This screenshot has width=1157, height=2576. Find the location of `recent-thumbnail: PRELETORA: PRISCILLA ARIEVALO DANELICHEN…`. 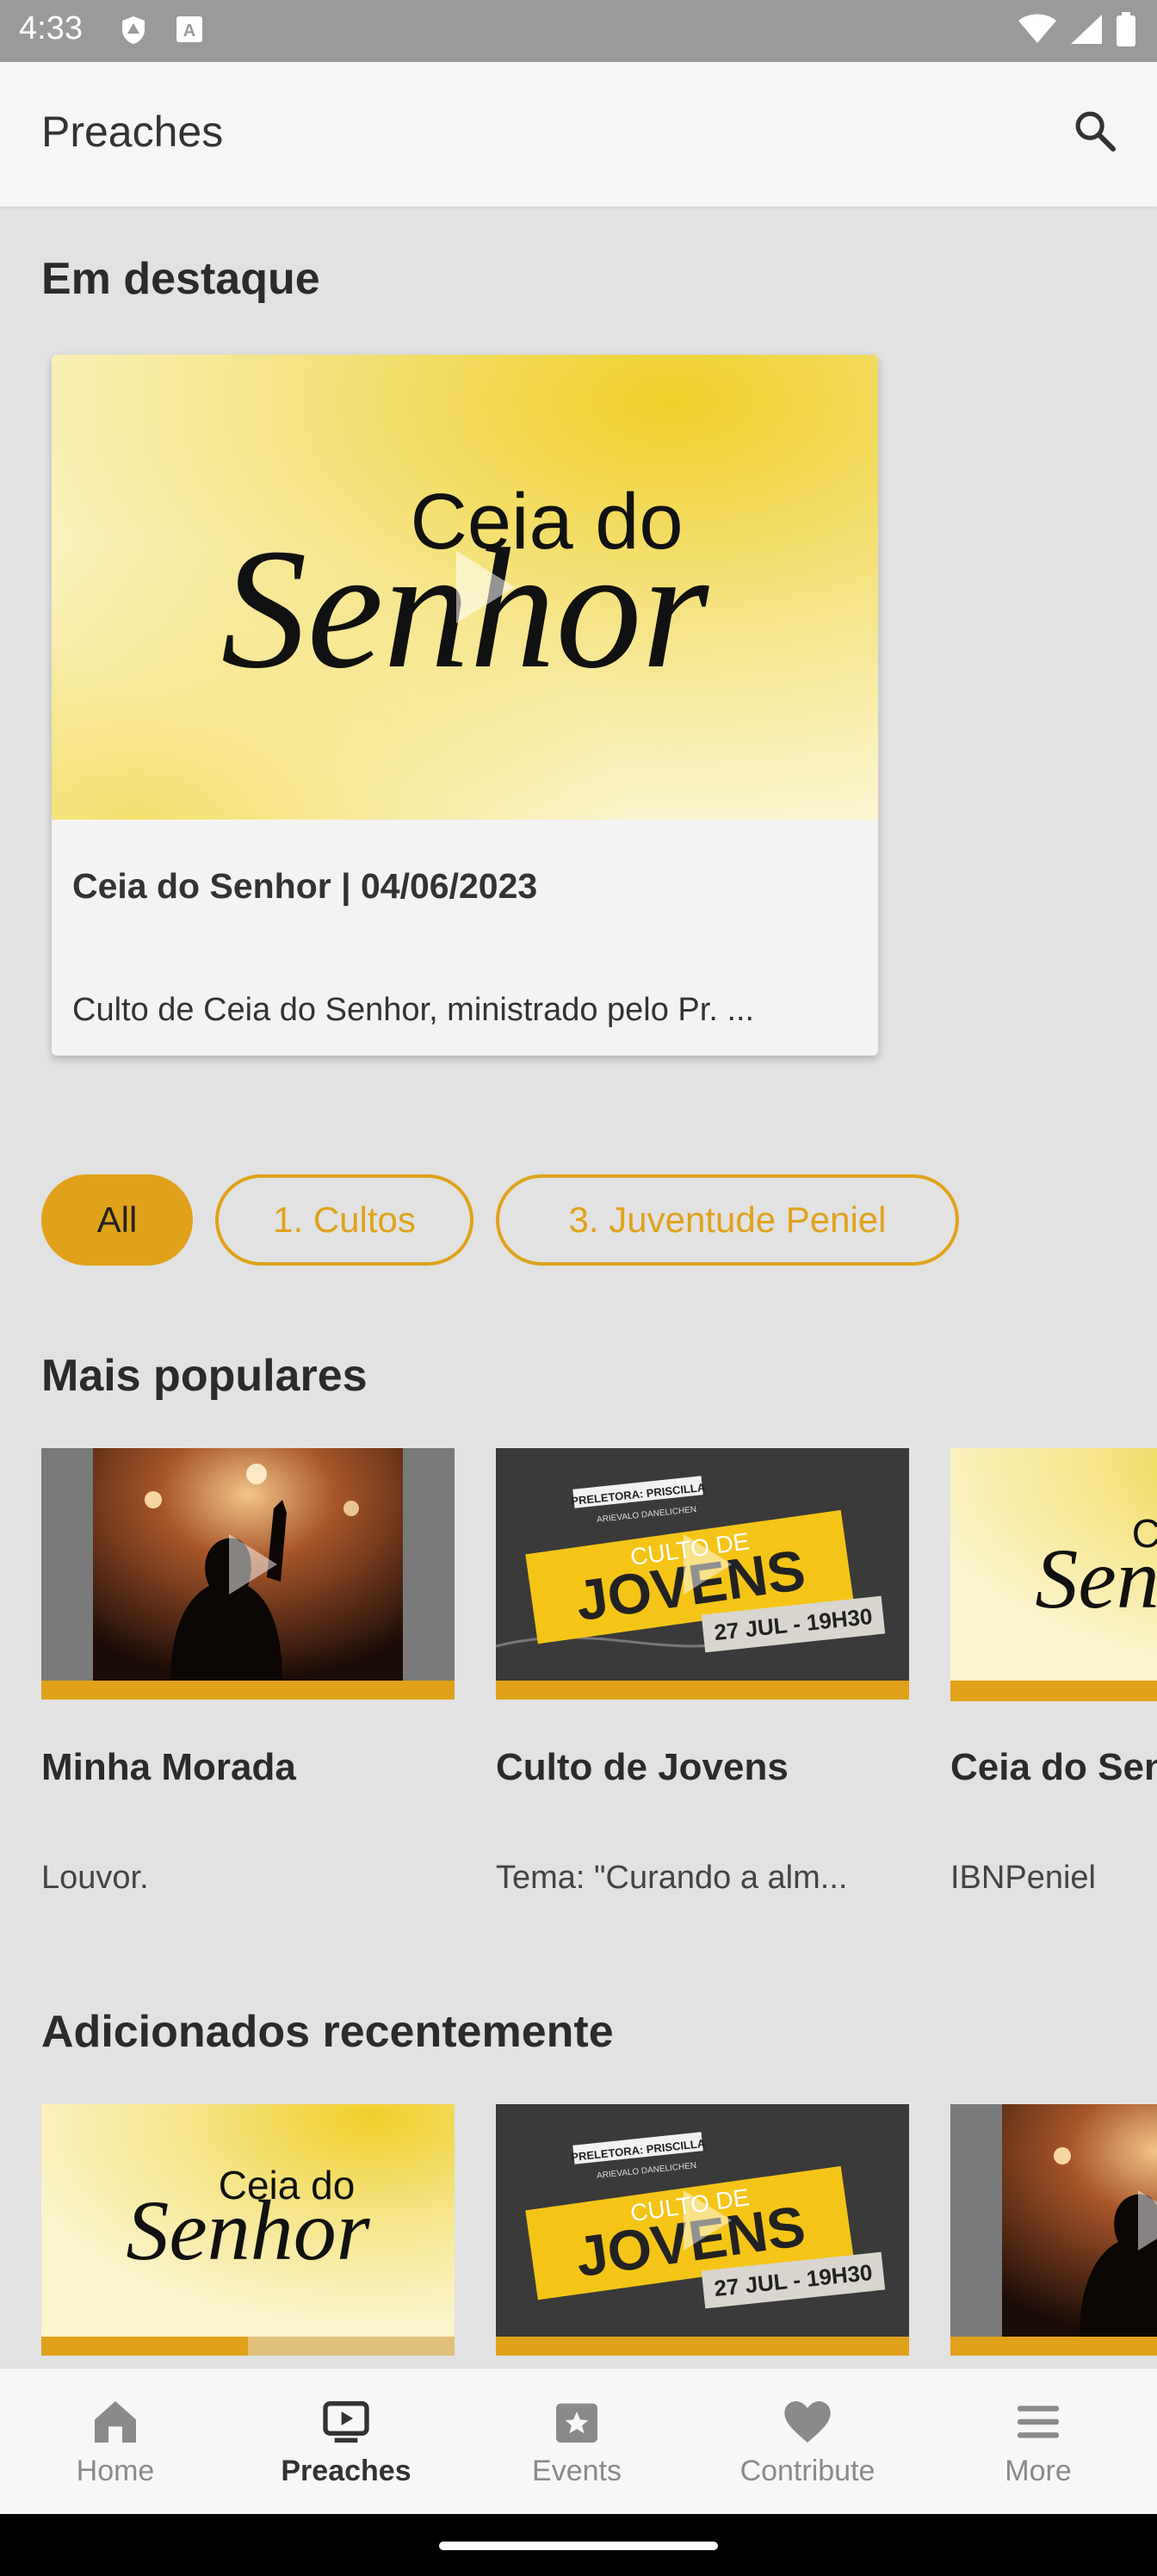

recent-thumbnail: PRELETORA: PRISCILLA ARIEVALO DANELICHEN… is located at coordinates (702, 2220).